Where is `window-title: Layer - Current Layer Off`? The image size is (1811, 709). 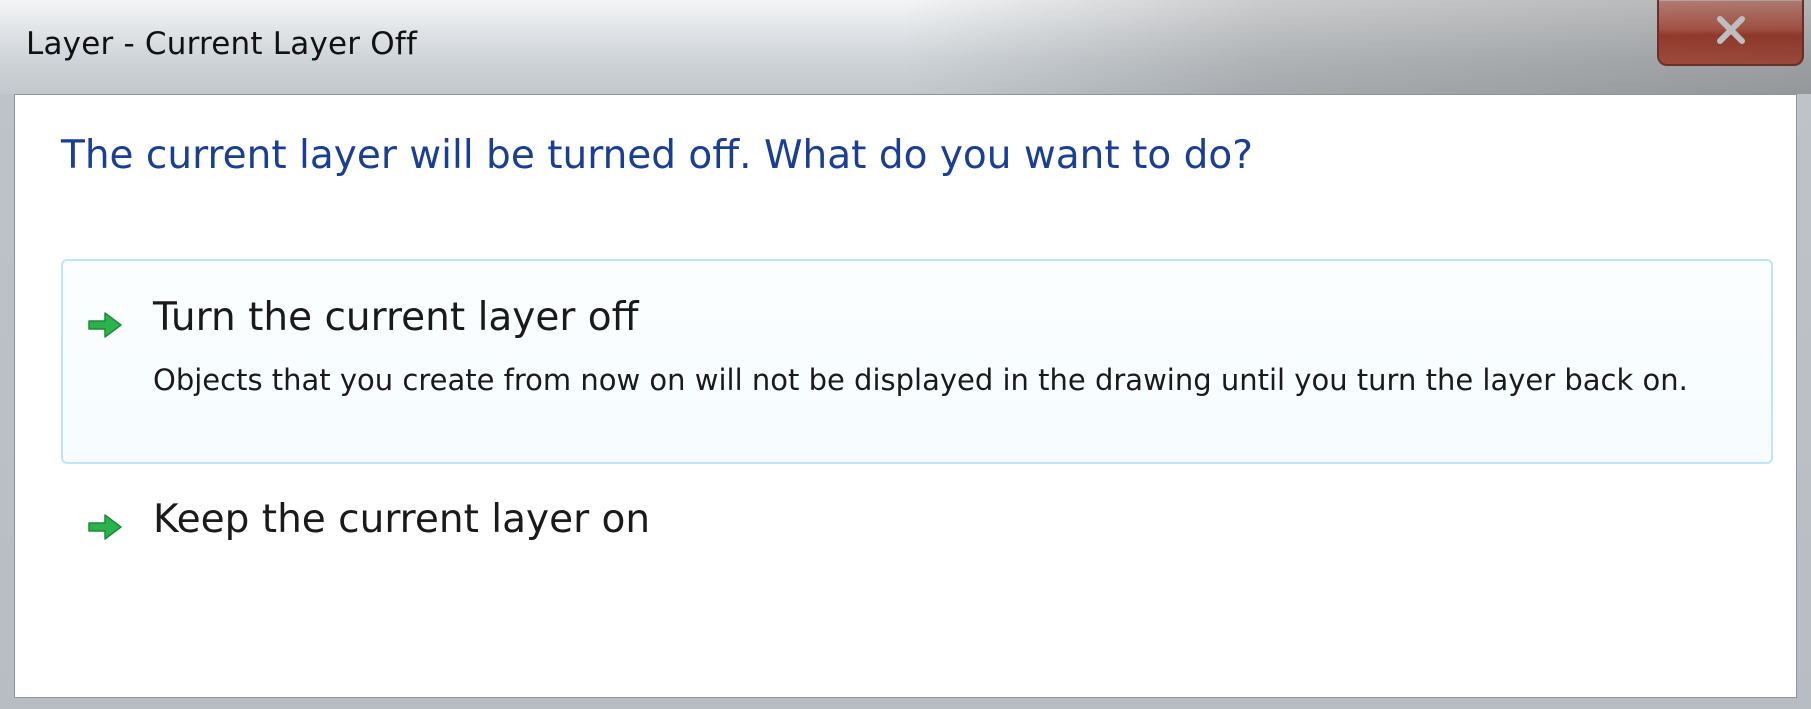 window-title: Layer - Current Layer Off is located at coordinates (222, 44).